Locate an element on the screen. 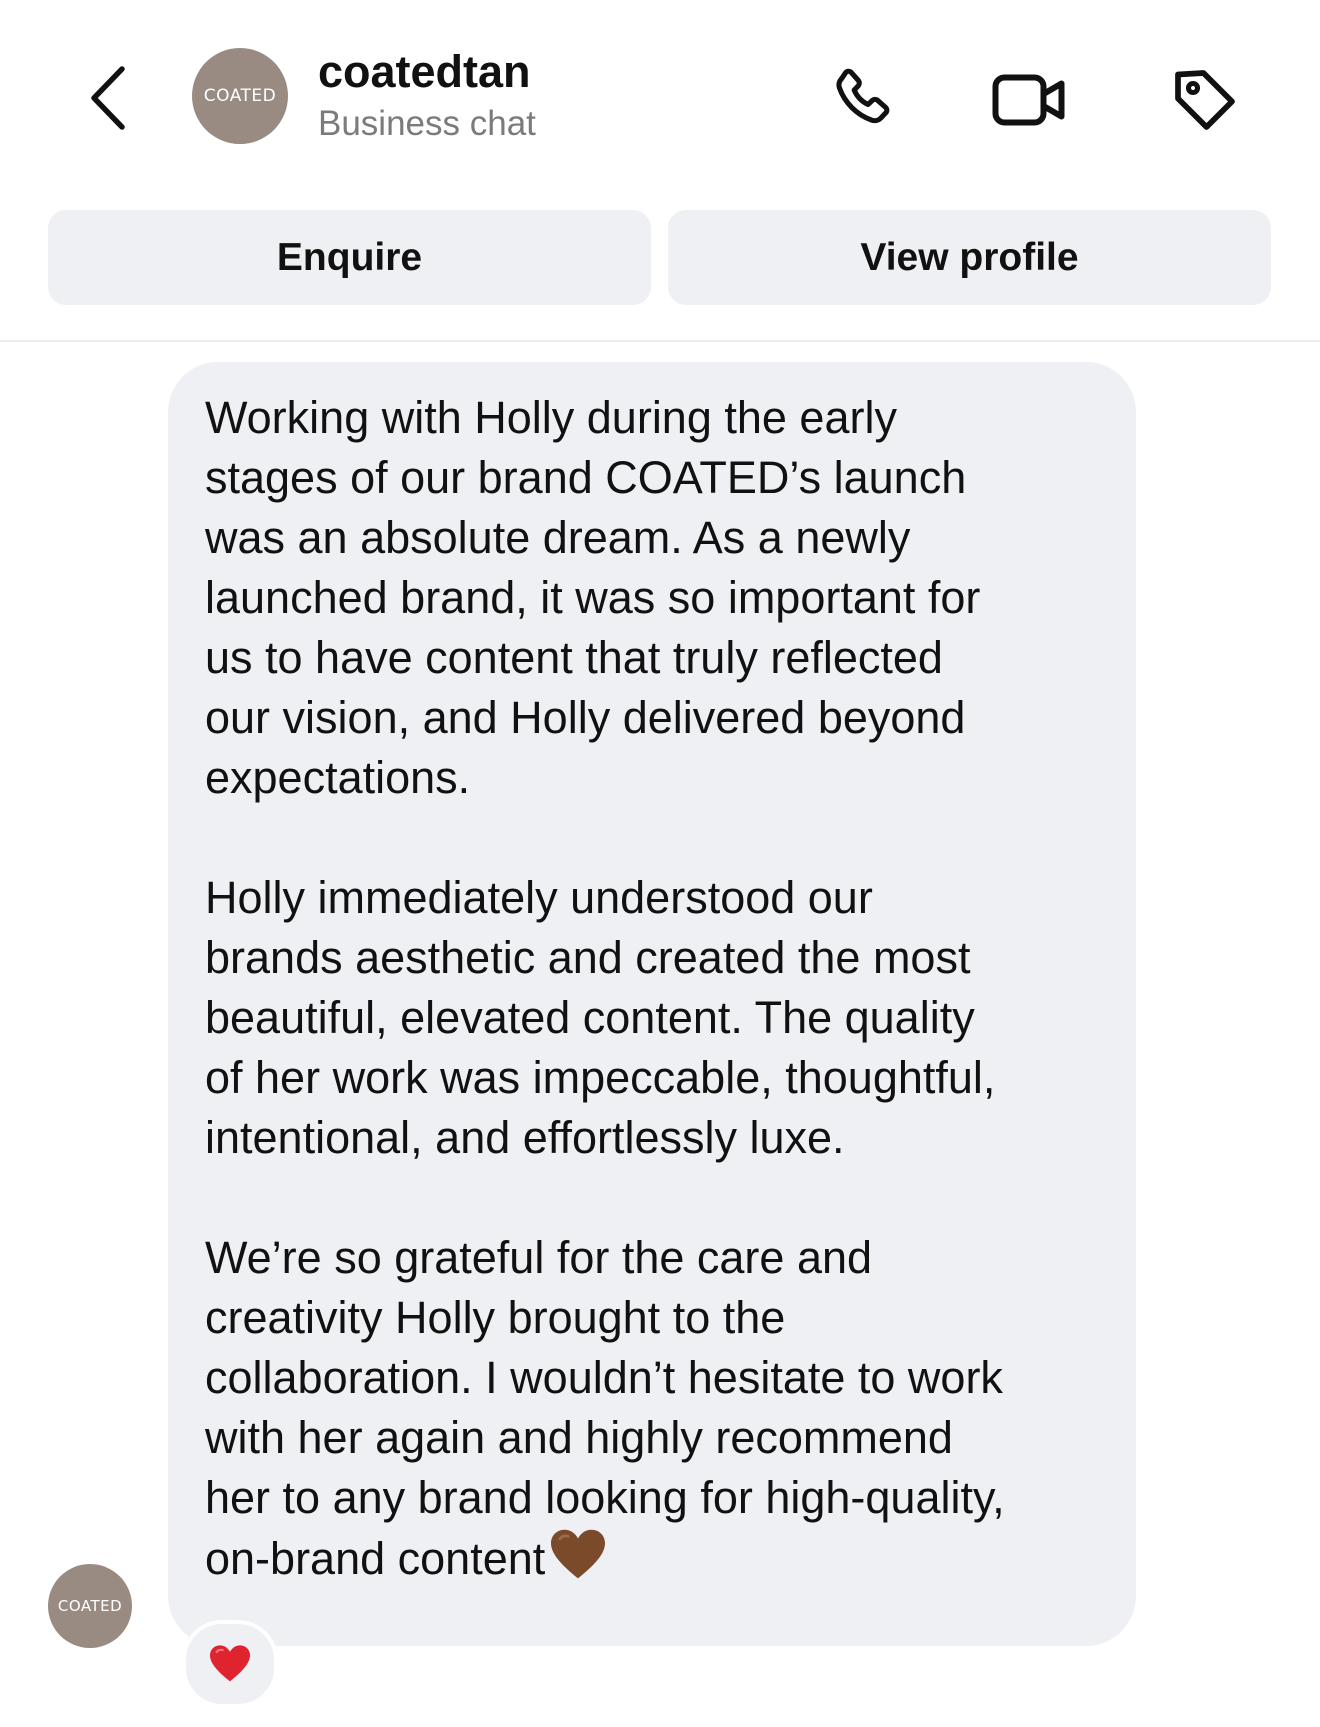  label-button is located at coordinates (1205, 100).